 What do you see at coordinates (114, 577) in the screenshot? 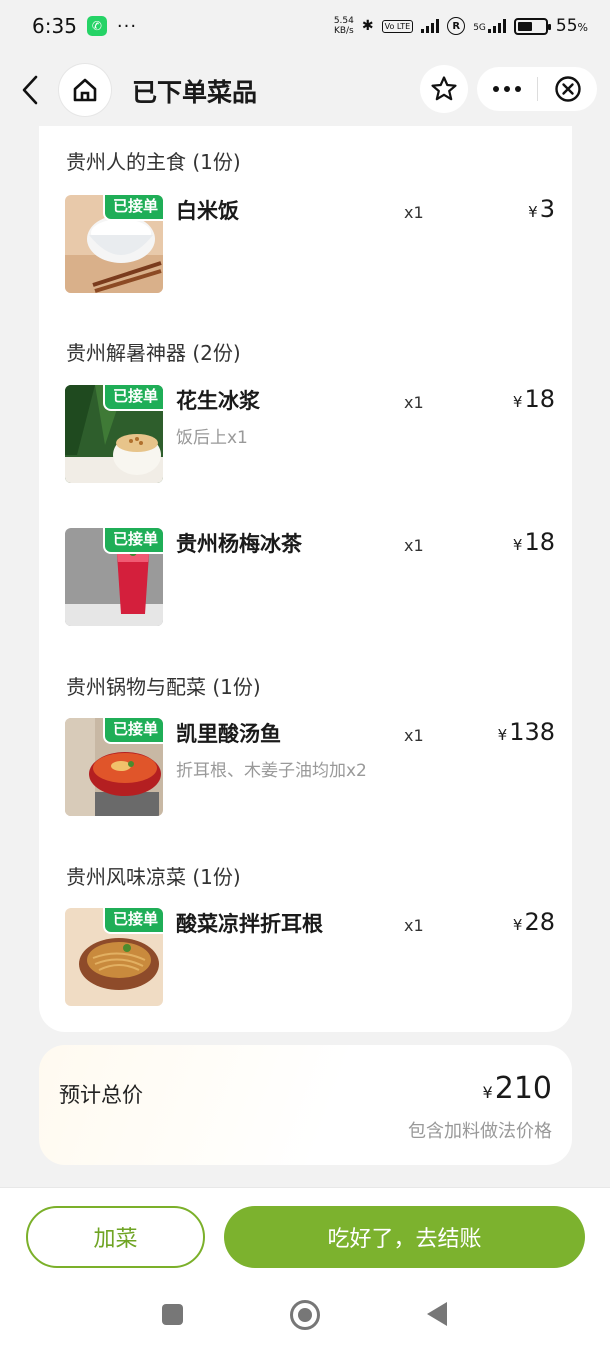
I see `dish-image-bayberry-tea: 已接单` at bounding box center [114, 577].